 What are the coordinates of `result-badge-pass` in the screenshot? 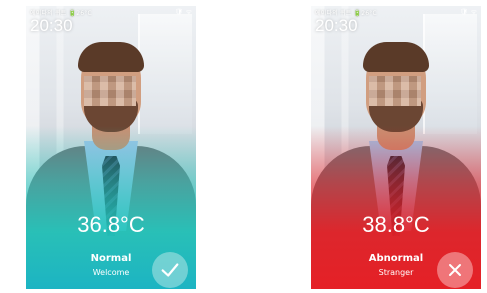 It's located at (170, 270).